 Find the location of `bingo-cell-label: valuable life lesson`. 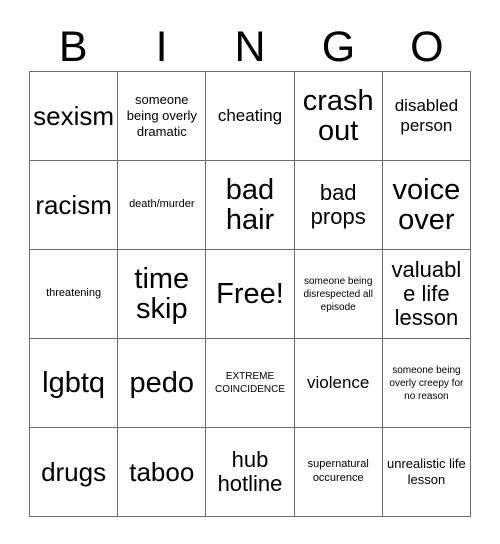

bingo-cell-label: valuable life lesson is located at coordinates (426, 293).